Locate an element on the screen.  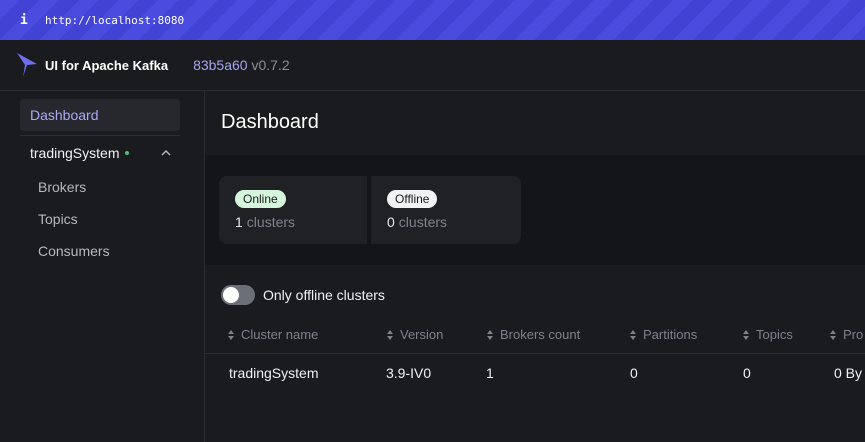
only-offline-label: Only offline clusters is located at coordinates (324, 295).